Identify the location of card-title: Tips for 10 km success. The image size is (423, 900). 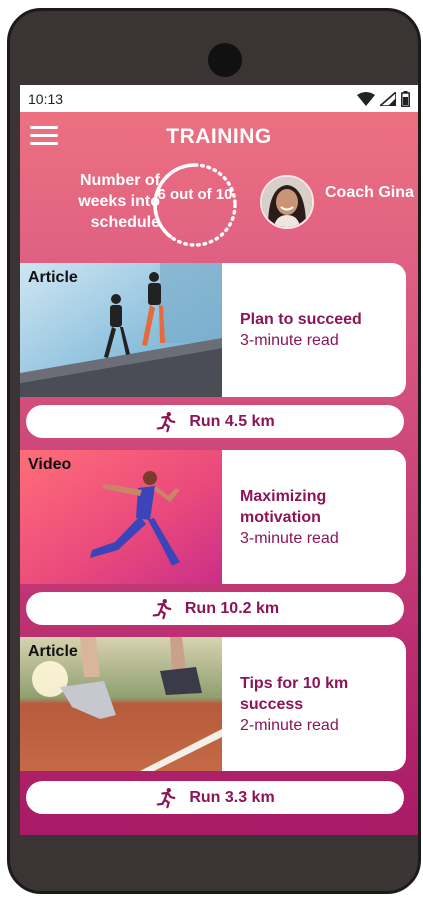
(294, 693).